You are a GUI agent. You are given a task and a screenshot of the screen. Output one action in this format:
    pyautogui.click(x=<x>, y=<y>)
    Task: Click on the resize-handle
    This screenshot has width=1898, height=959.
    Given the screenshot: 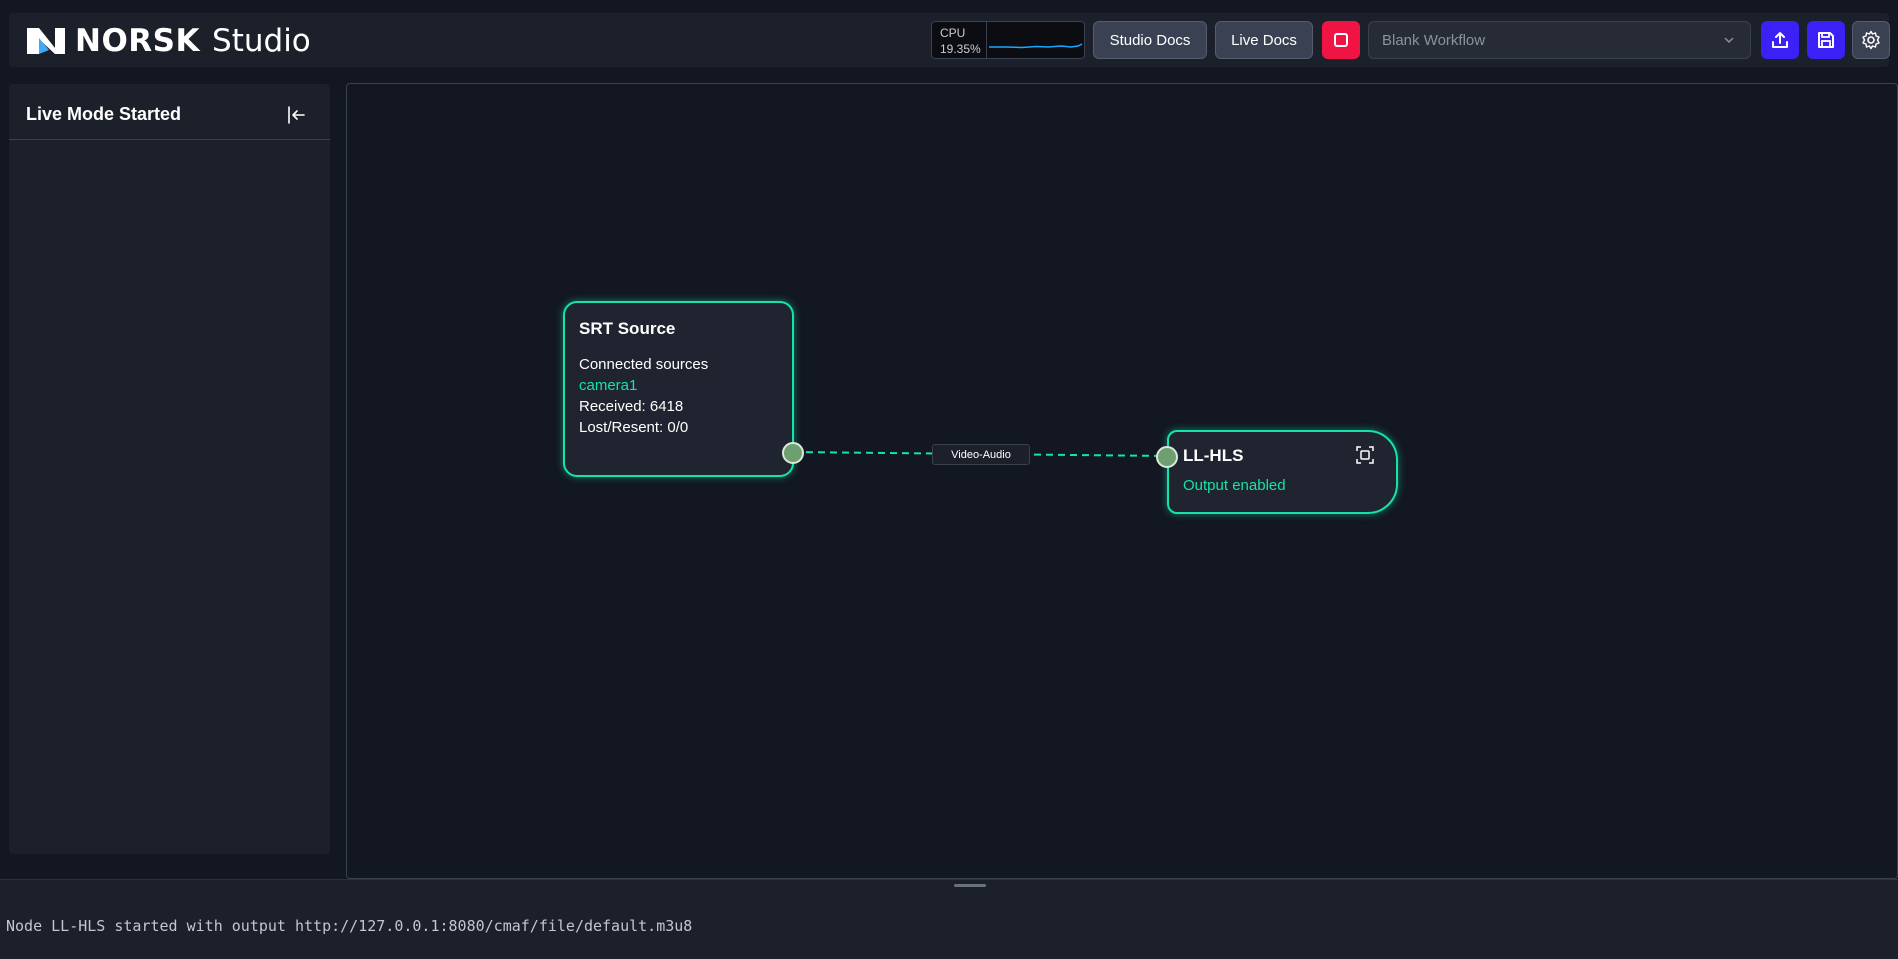 What is the action you would take?
    pyautogui.click(x=970, y=885)
    